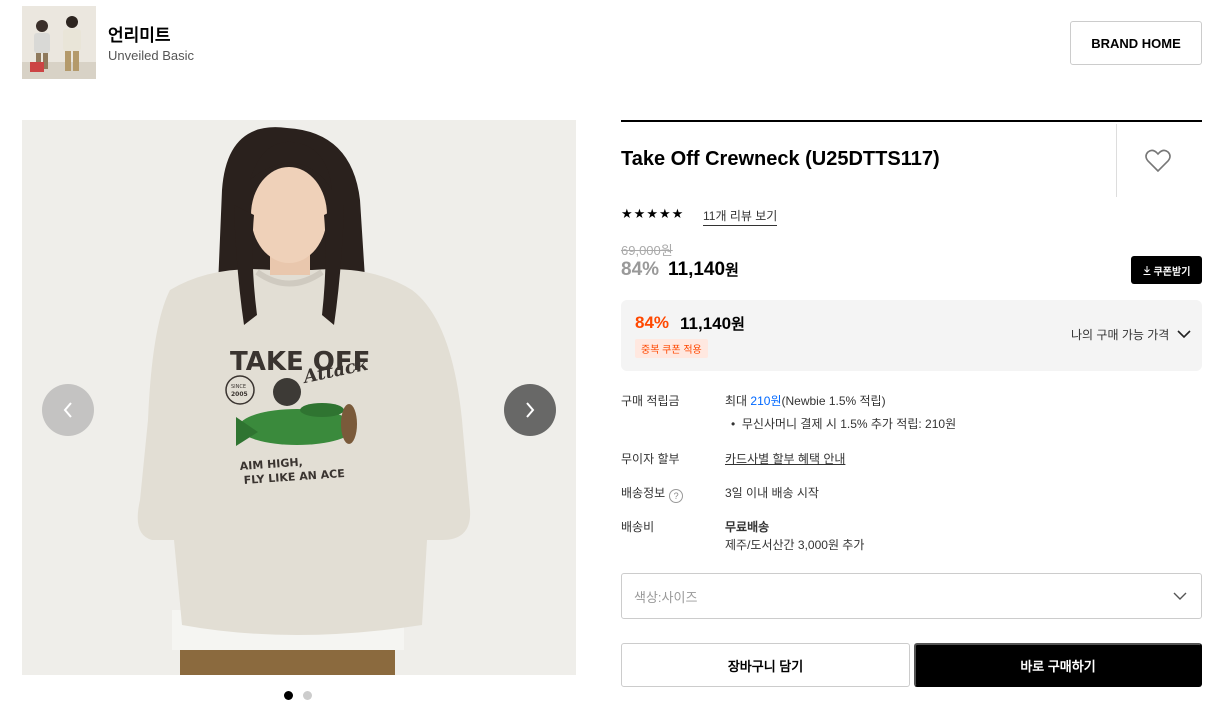 This screenshot has height=705, width=1216. Describe the element at coordinates (652, 322) in the screenshot. I see `best-discount-rate: 84%` at that location.